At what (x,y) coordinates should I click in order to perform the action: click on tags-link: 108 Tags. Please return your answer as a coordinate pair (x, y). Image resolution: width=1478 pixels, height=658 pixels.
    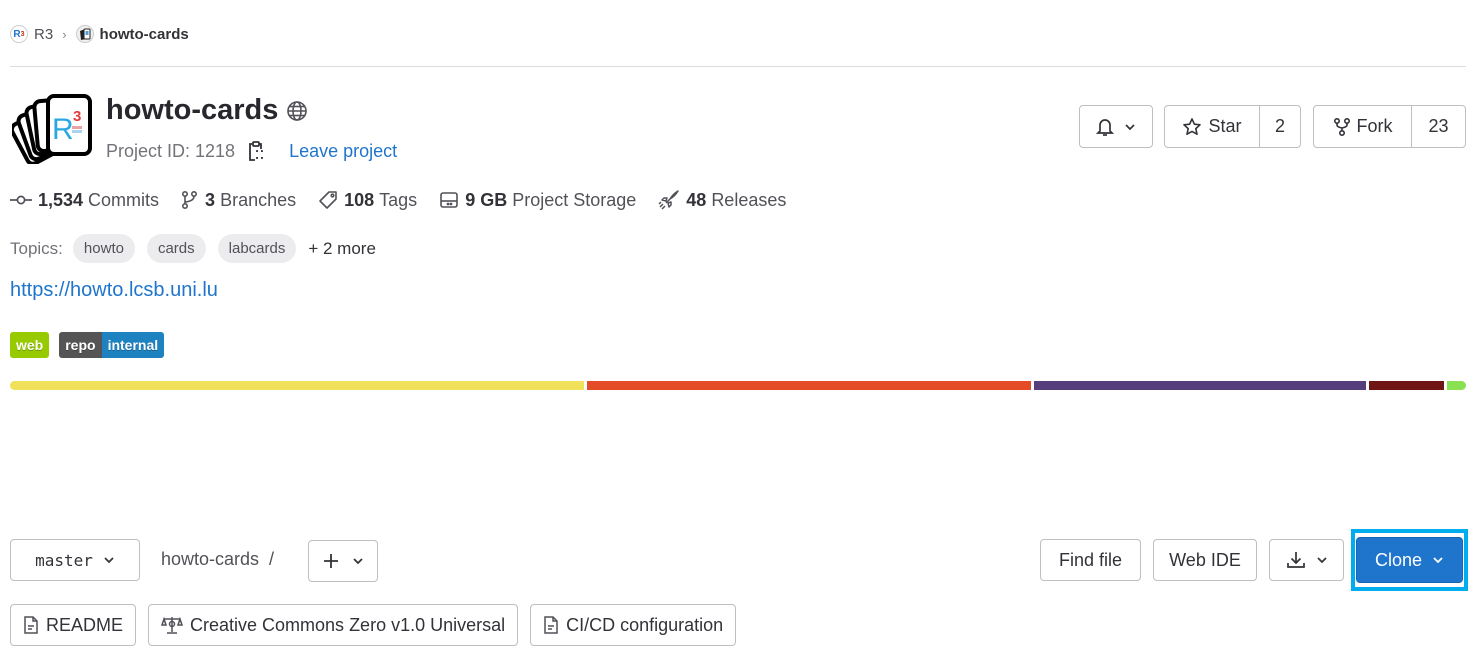
    Looking at the image, I should click on (367, 200).